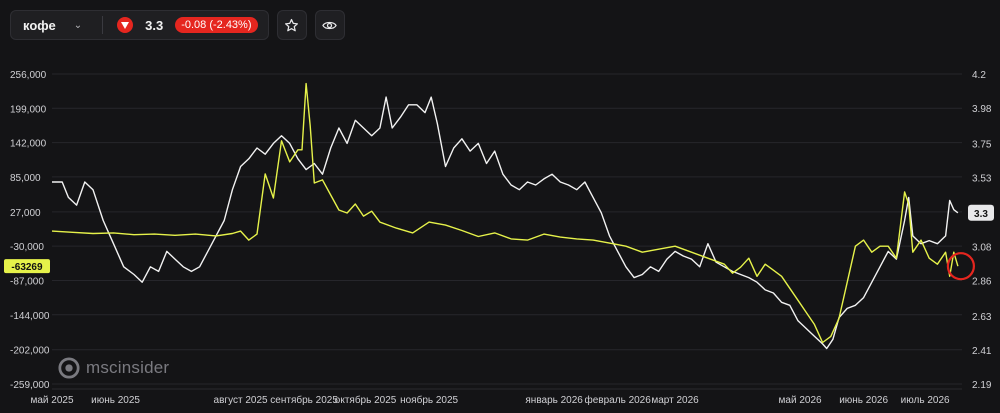 The height and width of the screenshot is (413, 1000). Describe the element at coordinates (618, 400) in the screenshot. I see `x-axis-tick-label: февраль 2026` at that location.